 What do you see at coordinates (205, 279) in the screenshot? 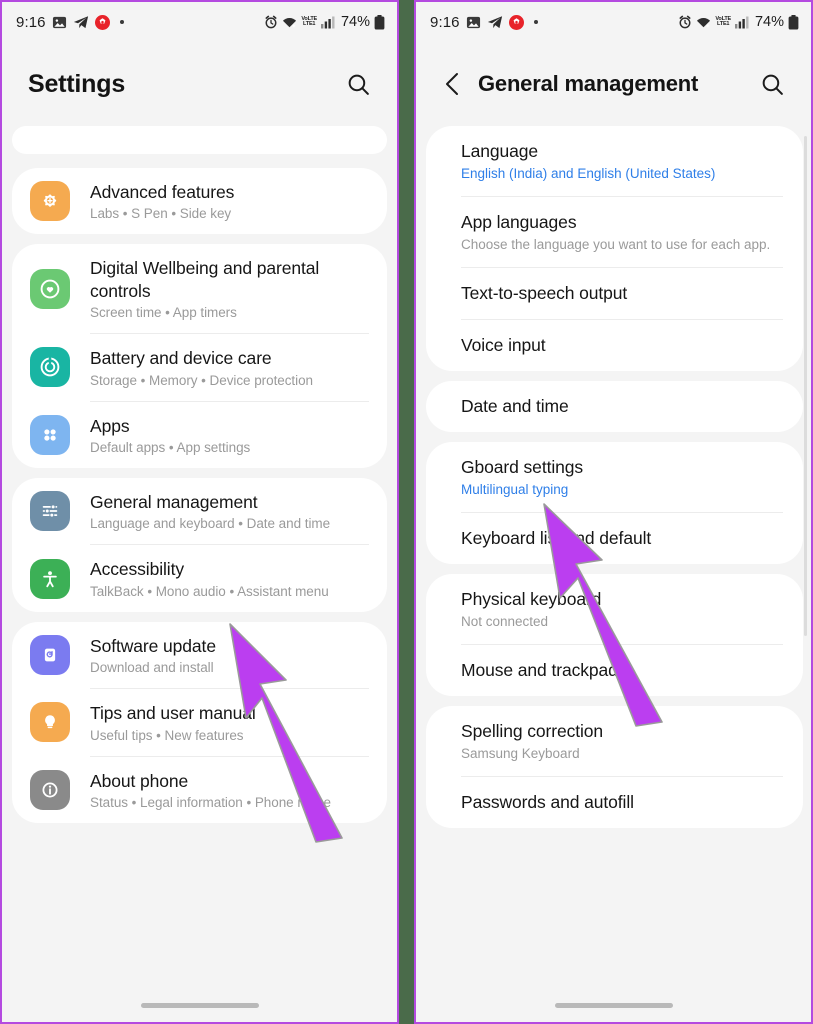
I see `row-title: Digital Wellbeing and parental controls` at bounding box center [205, 279].